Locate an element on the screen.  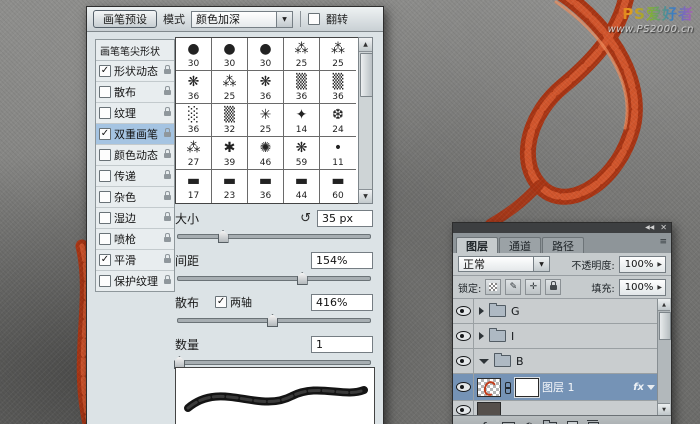
scatter-input: 416% is located at coordinates (342, 302).